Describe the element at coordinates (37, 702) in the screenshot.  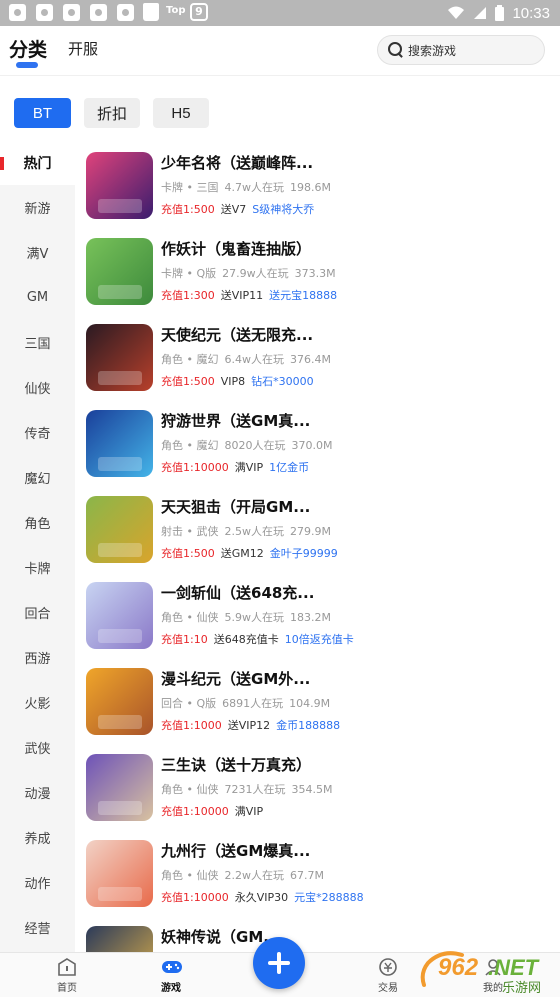
I see `sidebar-item: 火影` at that location.